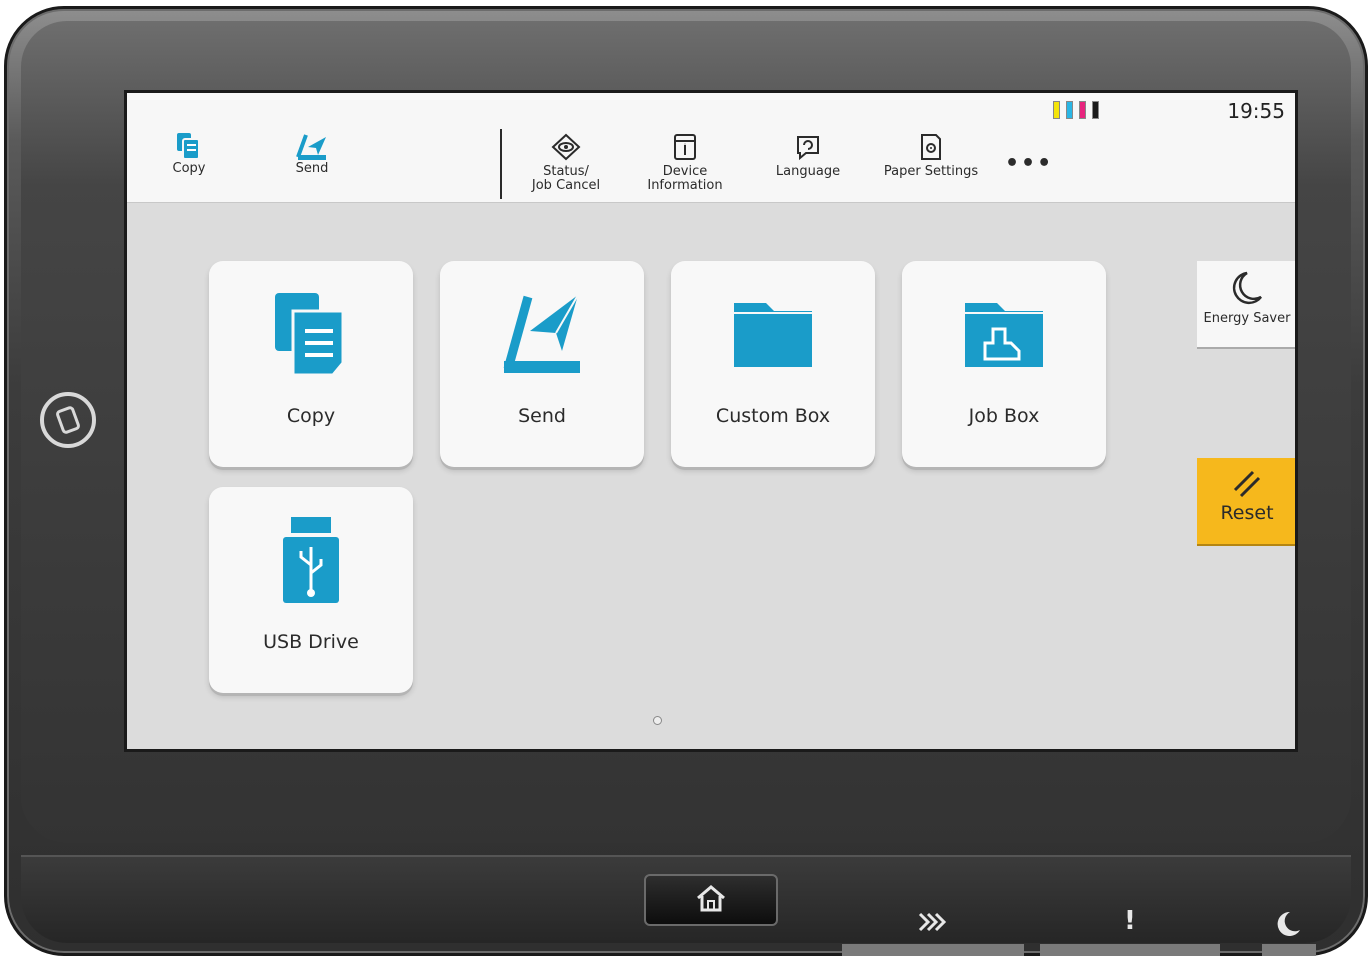  What do you see at coordinates (312, 168) in the screenshot?
I see `quick-send-label: Send` at bounding box center [312, 168].